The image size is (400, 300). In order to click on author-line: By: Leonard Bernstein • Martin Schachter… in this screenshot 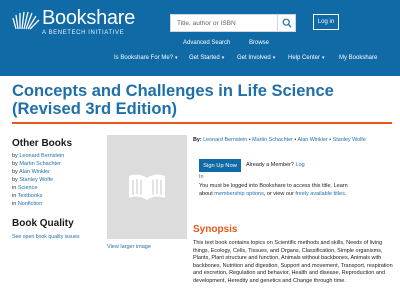, I will do `click(279, 140)`.